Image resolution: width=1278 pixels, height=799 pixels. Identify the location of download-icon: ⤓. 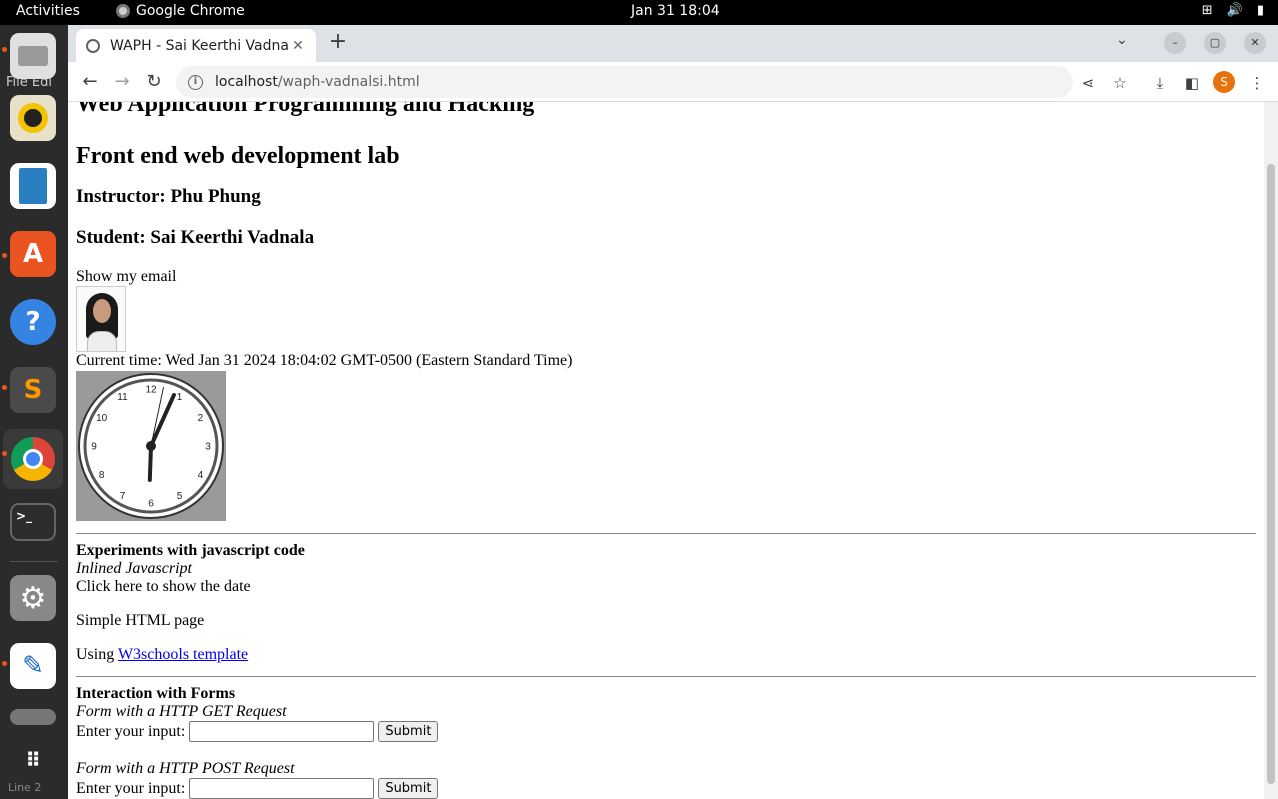
(1160, 83).